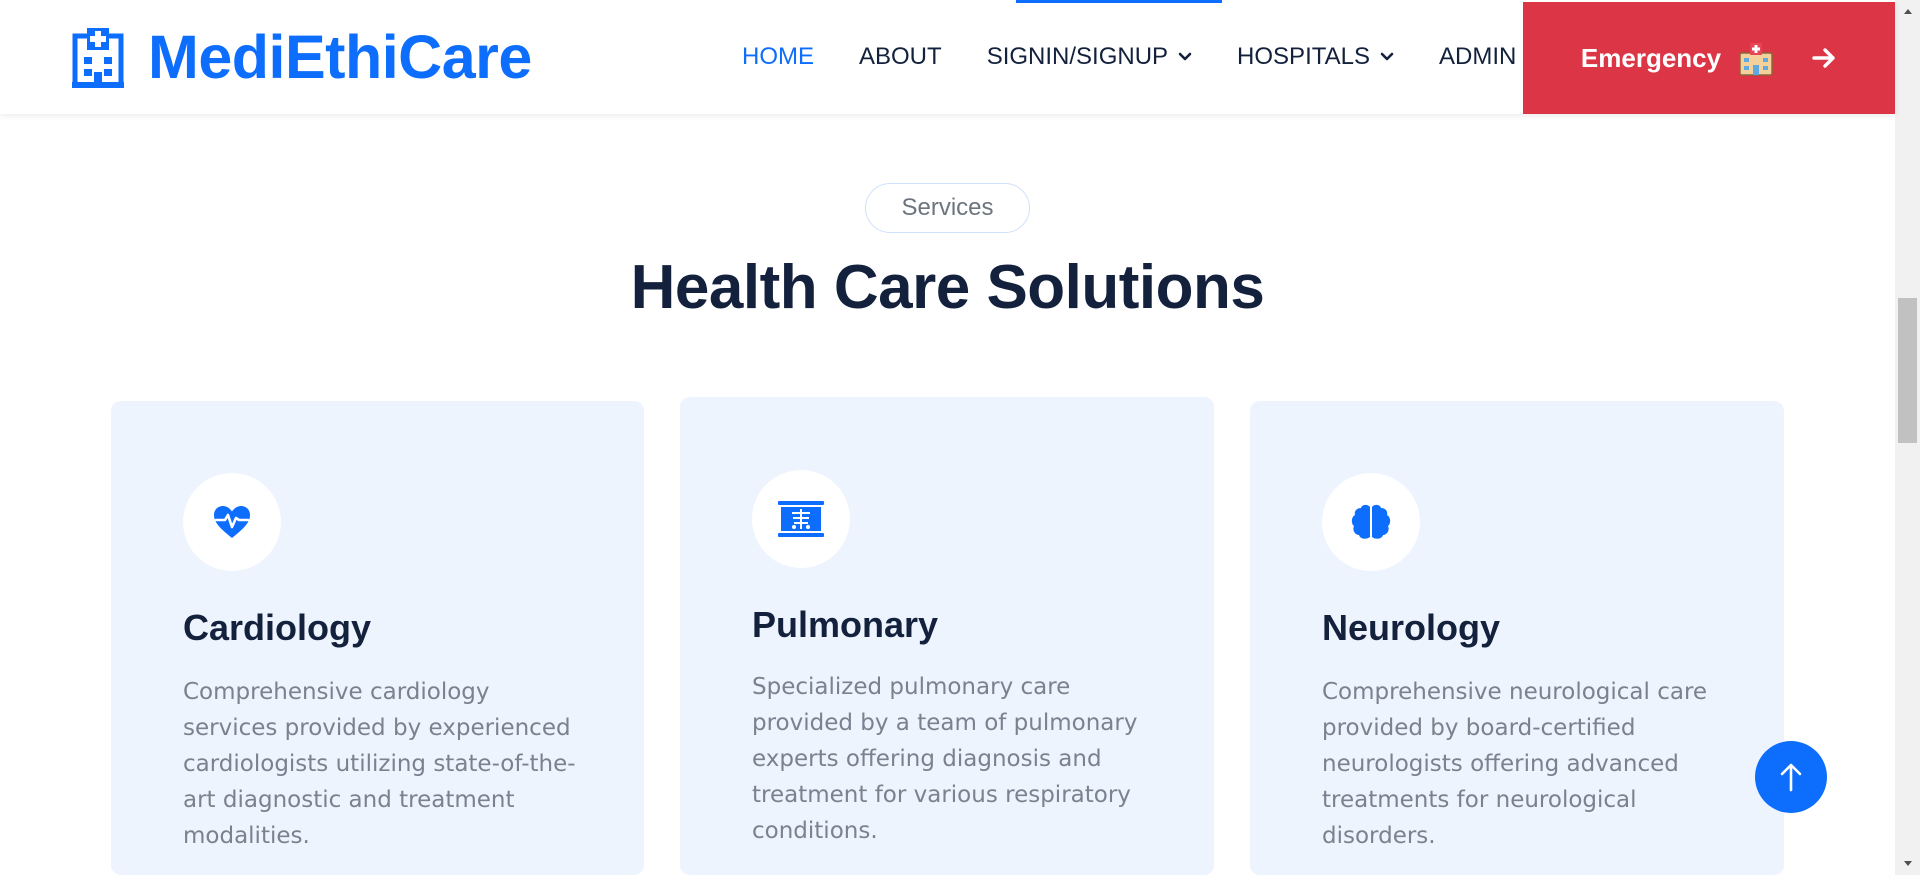 This screenshot has height=875, width=1920. What do you see at coordinates (1907, 370) in the screenshot?
I see `scrollbar-thumb` at bounding box center [1907, 370].